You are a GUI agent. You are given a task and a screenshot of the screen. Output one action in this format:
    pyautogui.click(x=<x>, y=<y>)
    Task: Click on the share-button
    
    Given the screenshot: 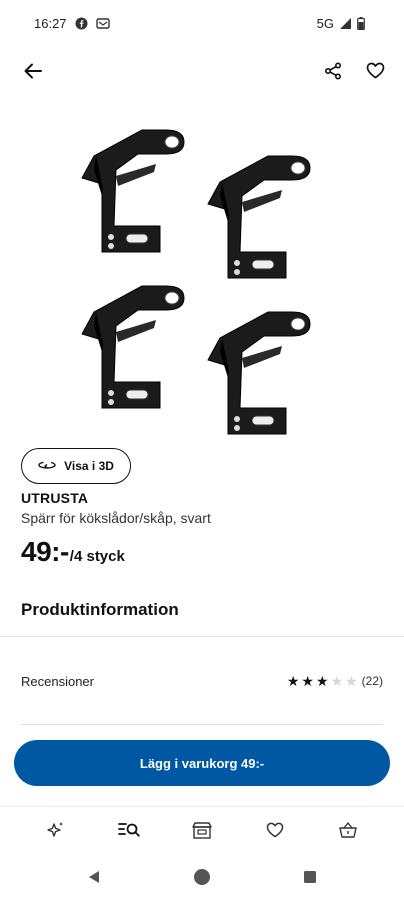 What is the action you would take?
    pyautogui.click(x=333, y=73)
    